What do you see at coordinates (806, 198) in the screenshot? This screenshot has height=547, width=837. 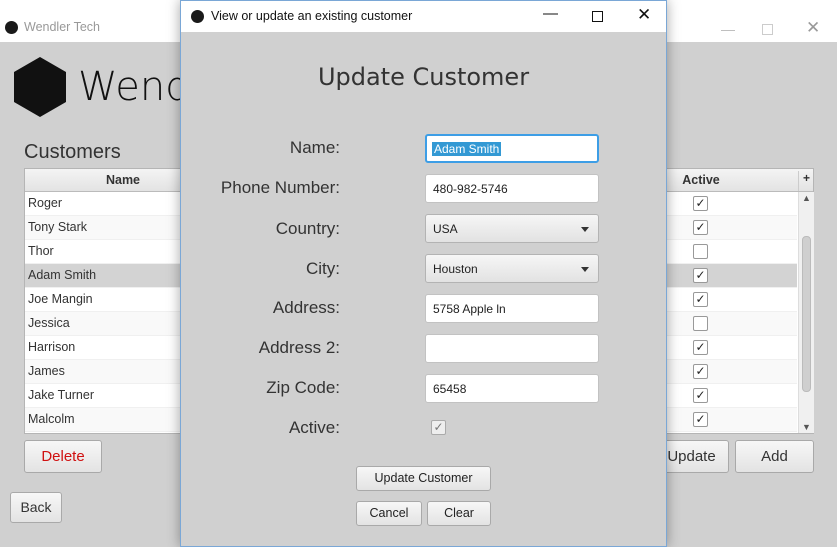 I see `scroll-up-icon: ▲` at bounding box center [806, 198].